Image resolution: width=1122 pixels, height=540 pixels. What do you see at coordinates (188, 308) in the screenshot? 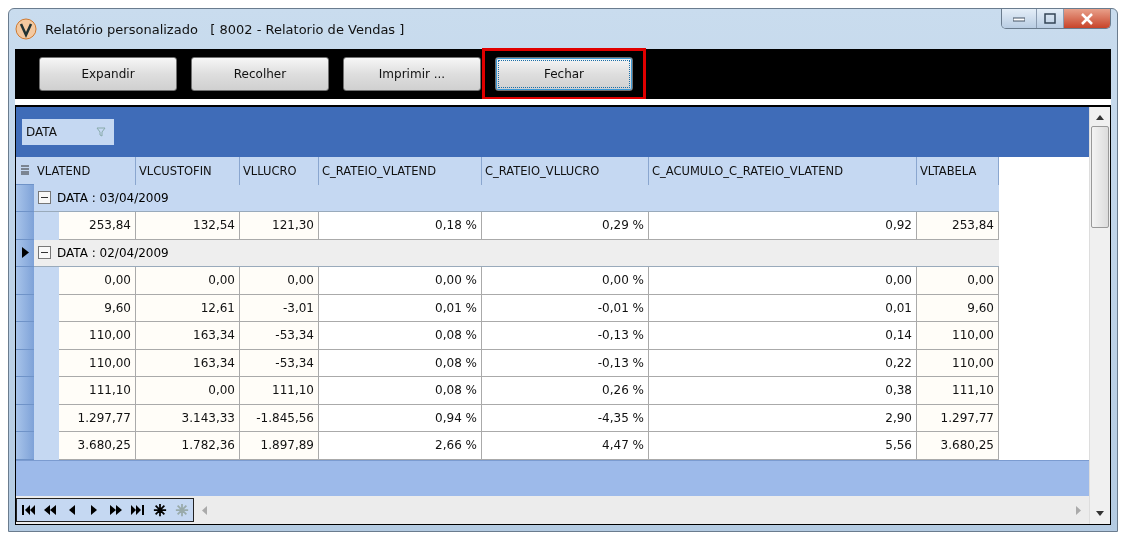
I see `table-cell: 12,61` at bounding box center [188, 308].